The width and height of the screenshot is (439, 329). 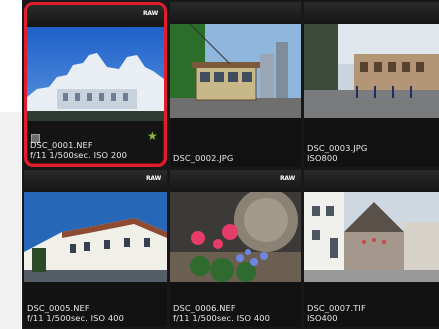 What do you see at coordinates (322, 317) in the screenshot?
I see `exposure-info: ISO400` at bounding box center [322, 317].